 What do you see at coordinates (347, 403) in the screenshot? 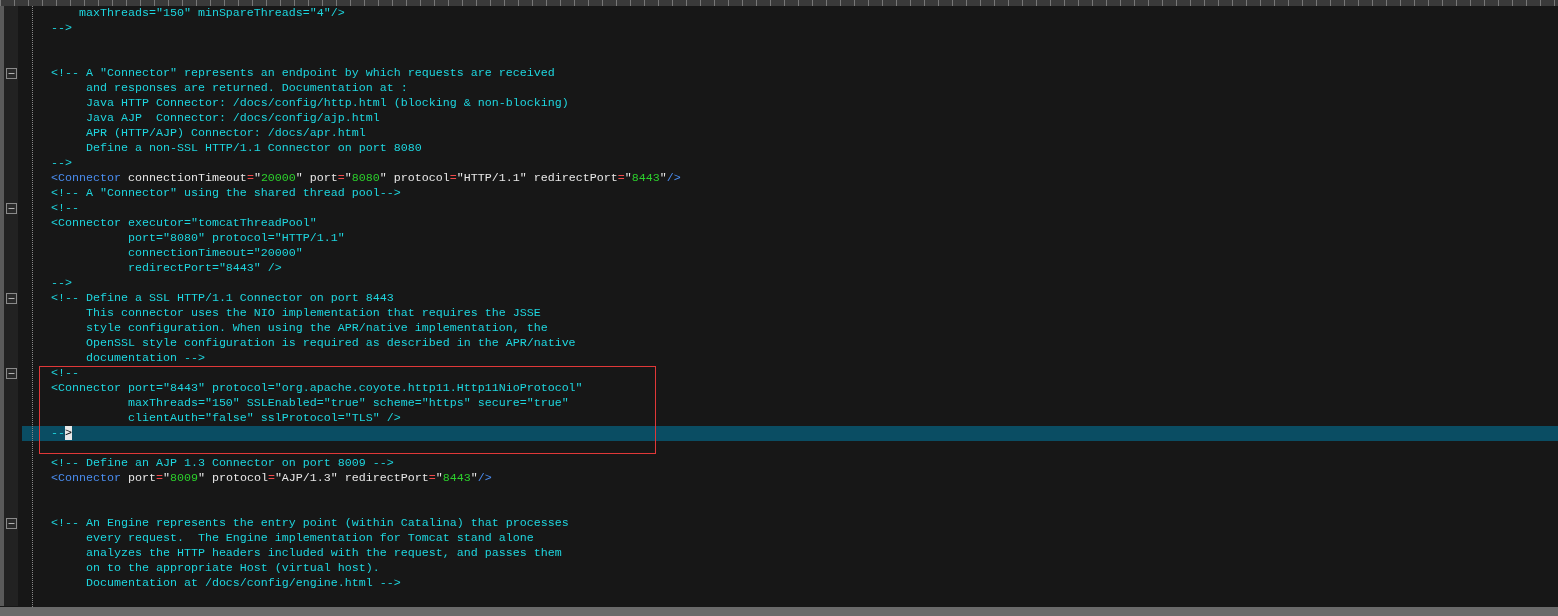
I see `code-line: maxThreads="150" SSLEnabled="true" scheme="https" secure="true"` at bounding box center [347, 403].